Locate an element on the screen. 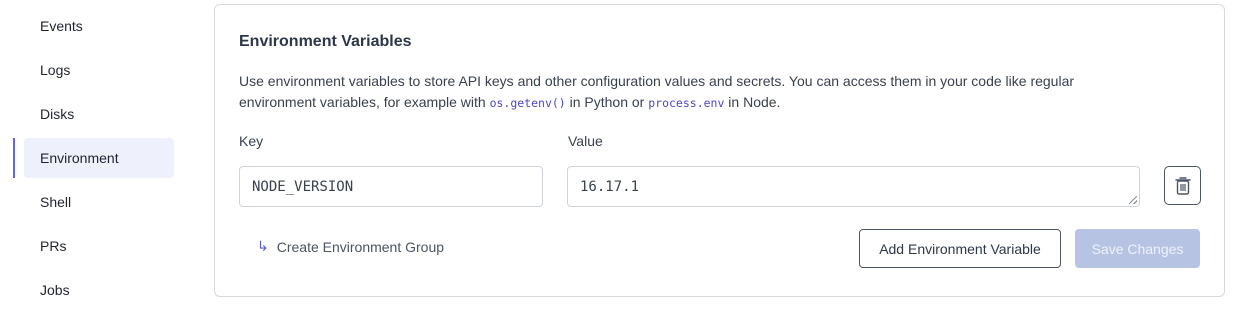 Image resolution: width=1241 pixels, height=314 pixels. value-input-value: 16.17.1 is located at coordinates (610, 186).